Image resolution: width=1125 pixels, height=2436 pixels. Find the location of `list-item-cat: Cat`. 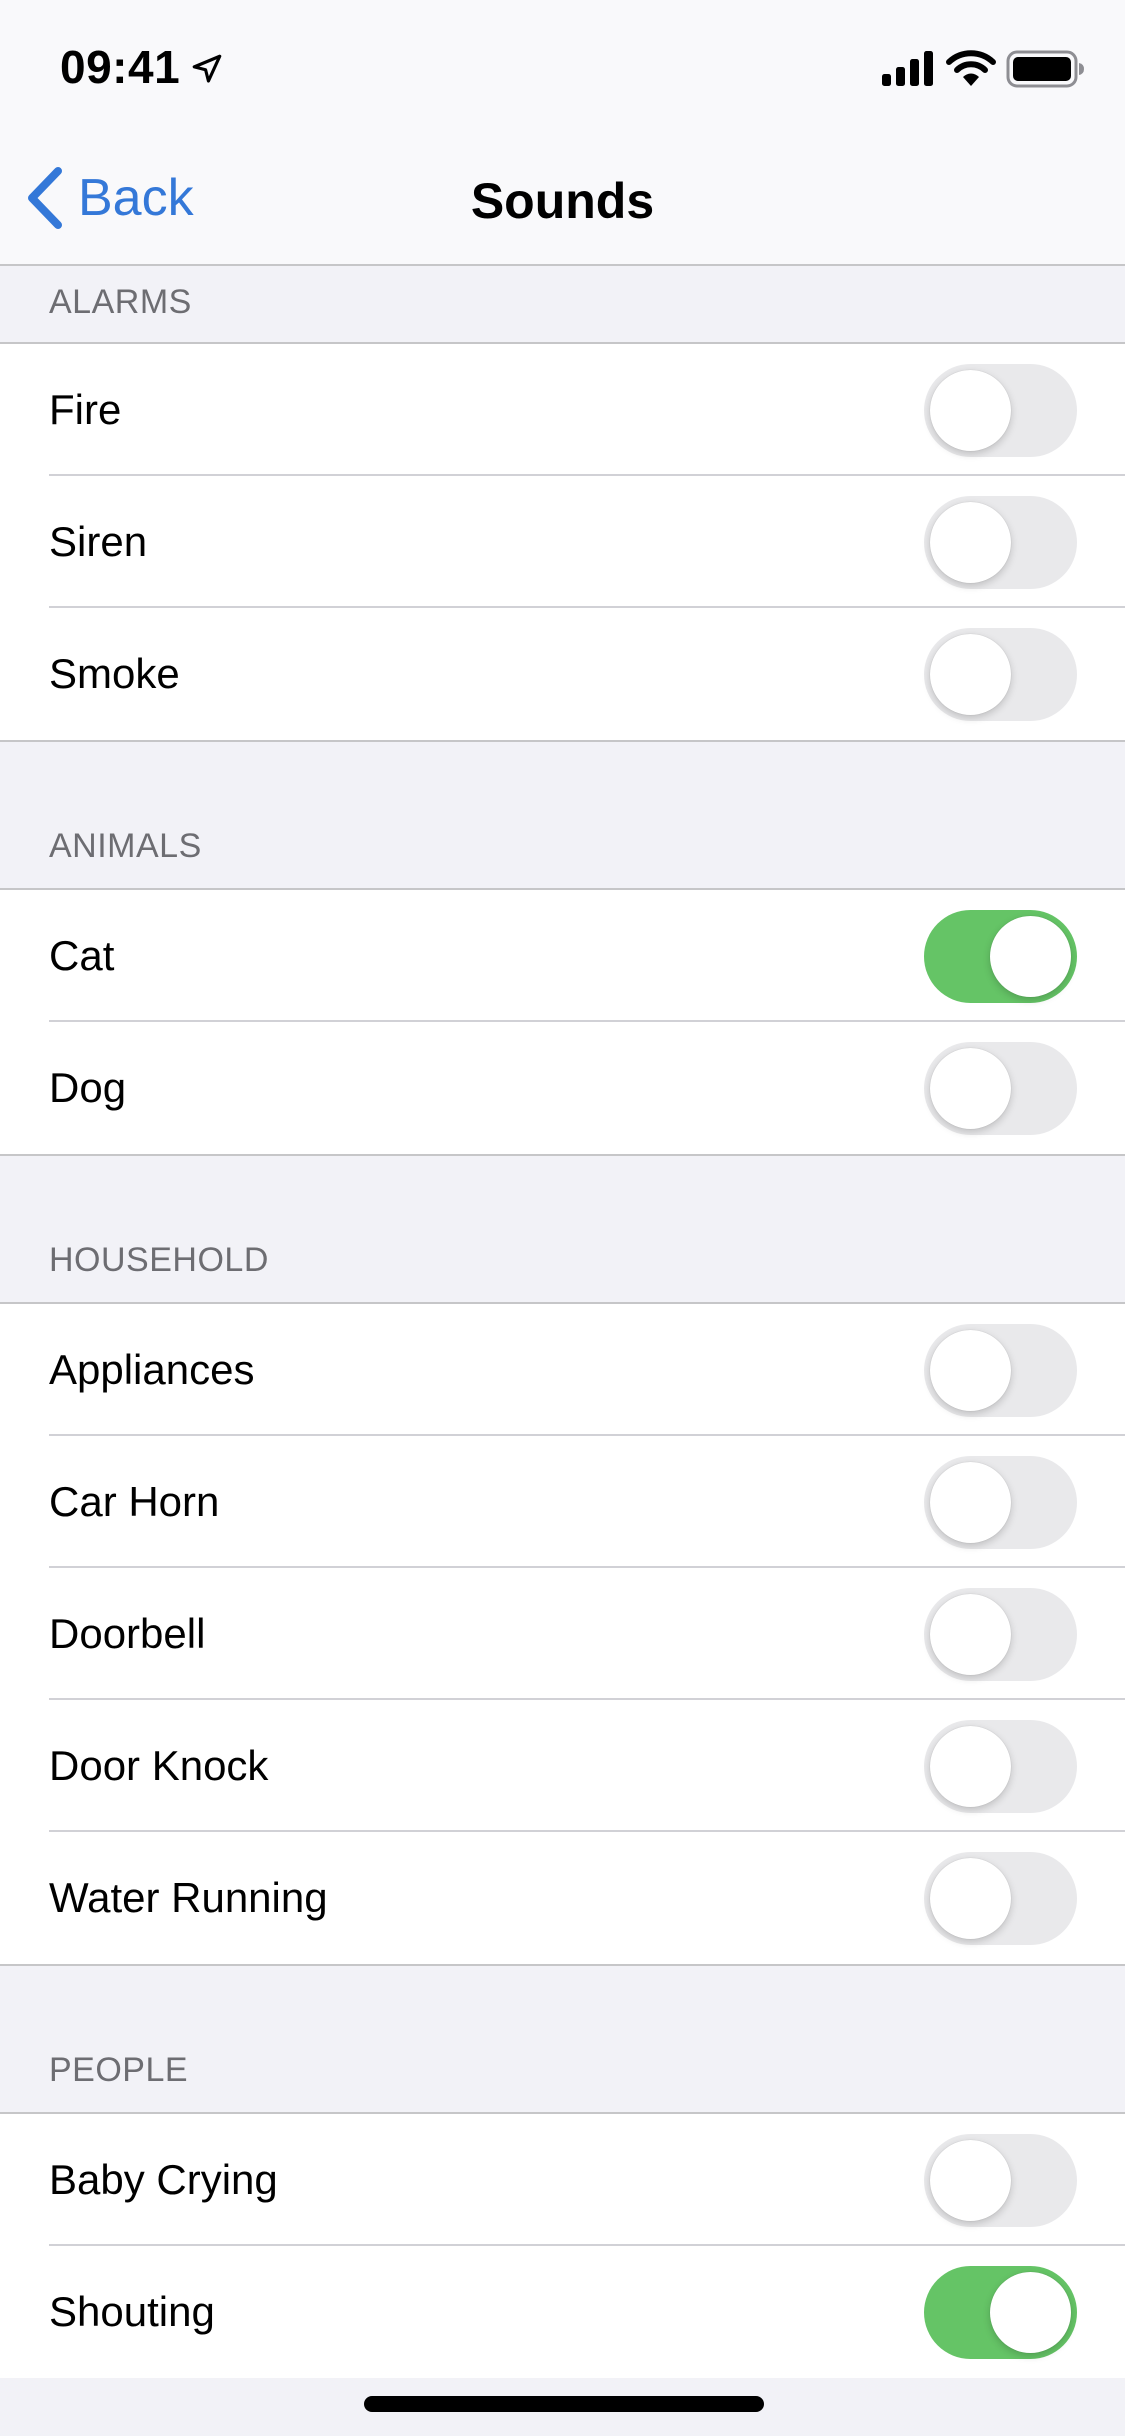

list-item-cat: Cat is located at coordinates (562, 956).